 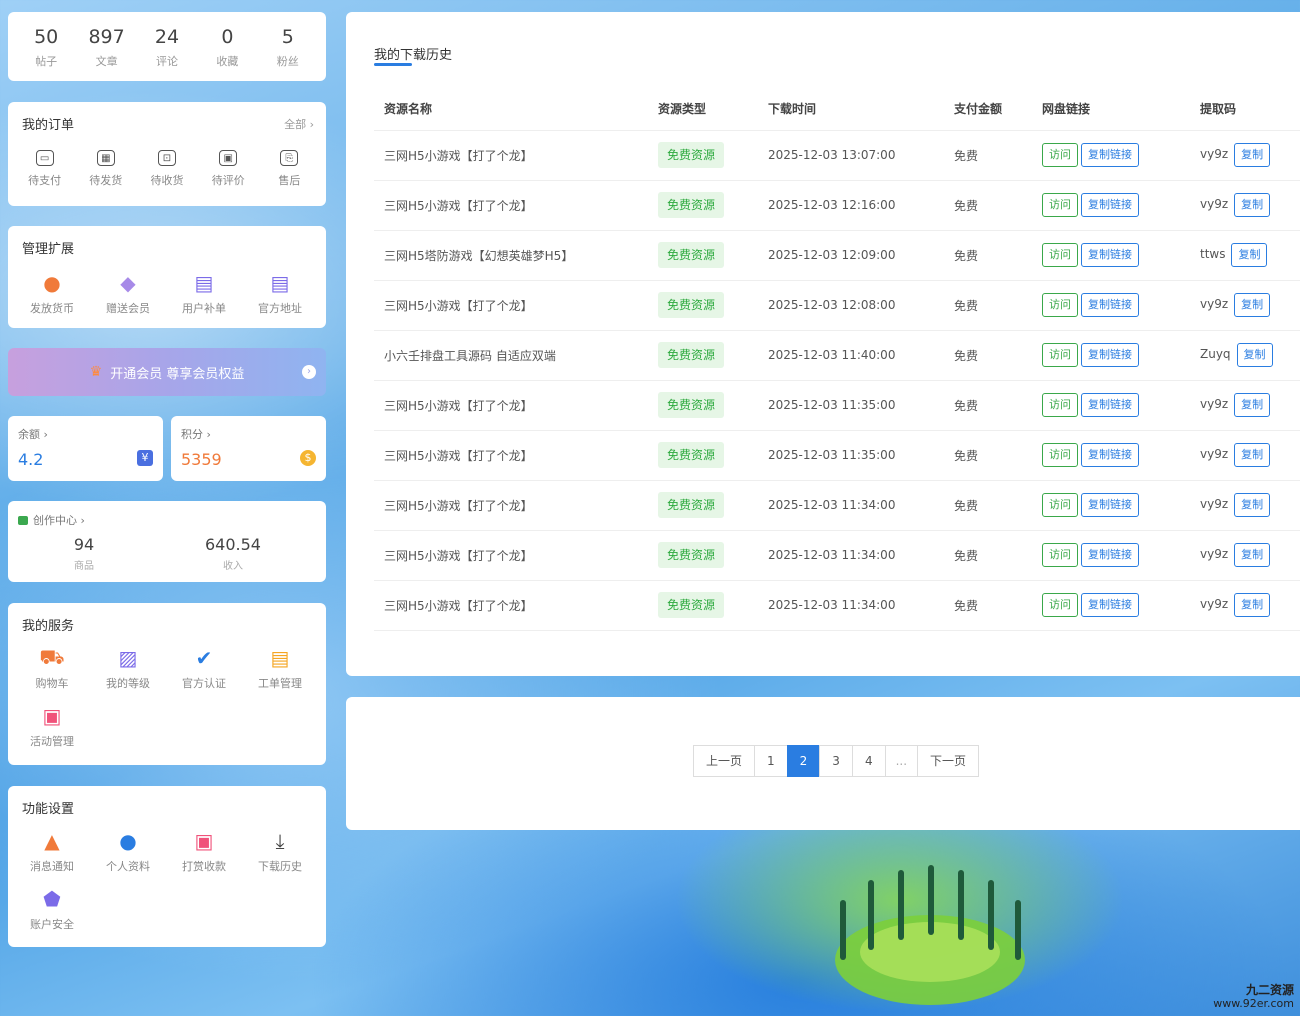 I want to click on menu-item-cart: ⛟ 购物车, so click(x=52, y=668).